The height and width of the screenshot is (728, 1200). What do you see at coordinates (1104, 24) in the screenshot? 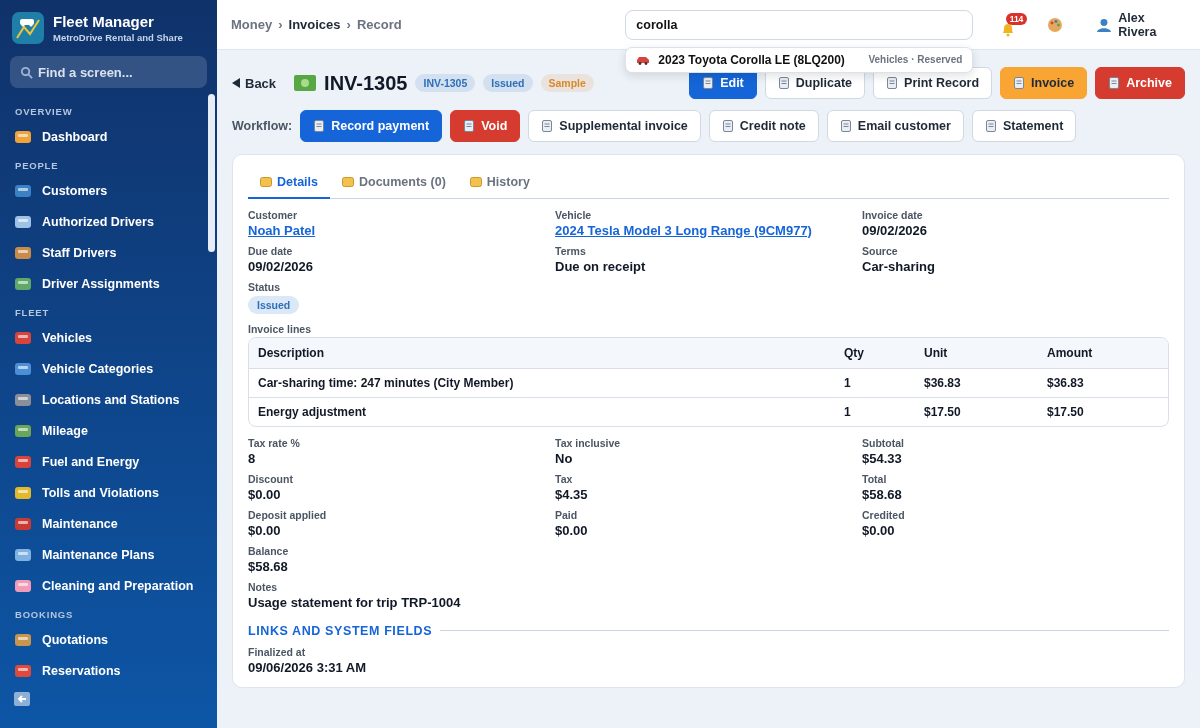
I see `user-icon` at bounding box center [1104, 24].